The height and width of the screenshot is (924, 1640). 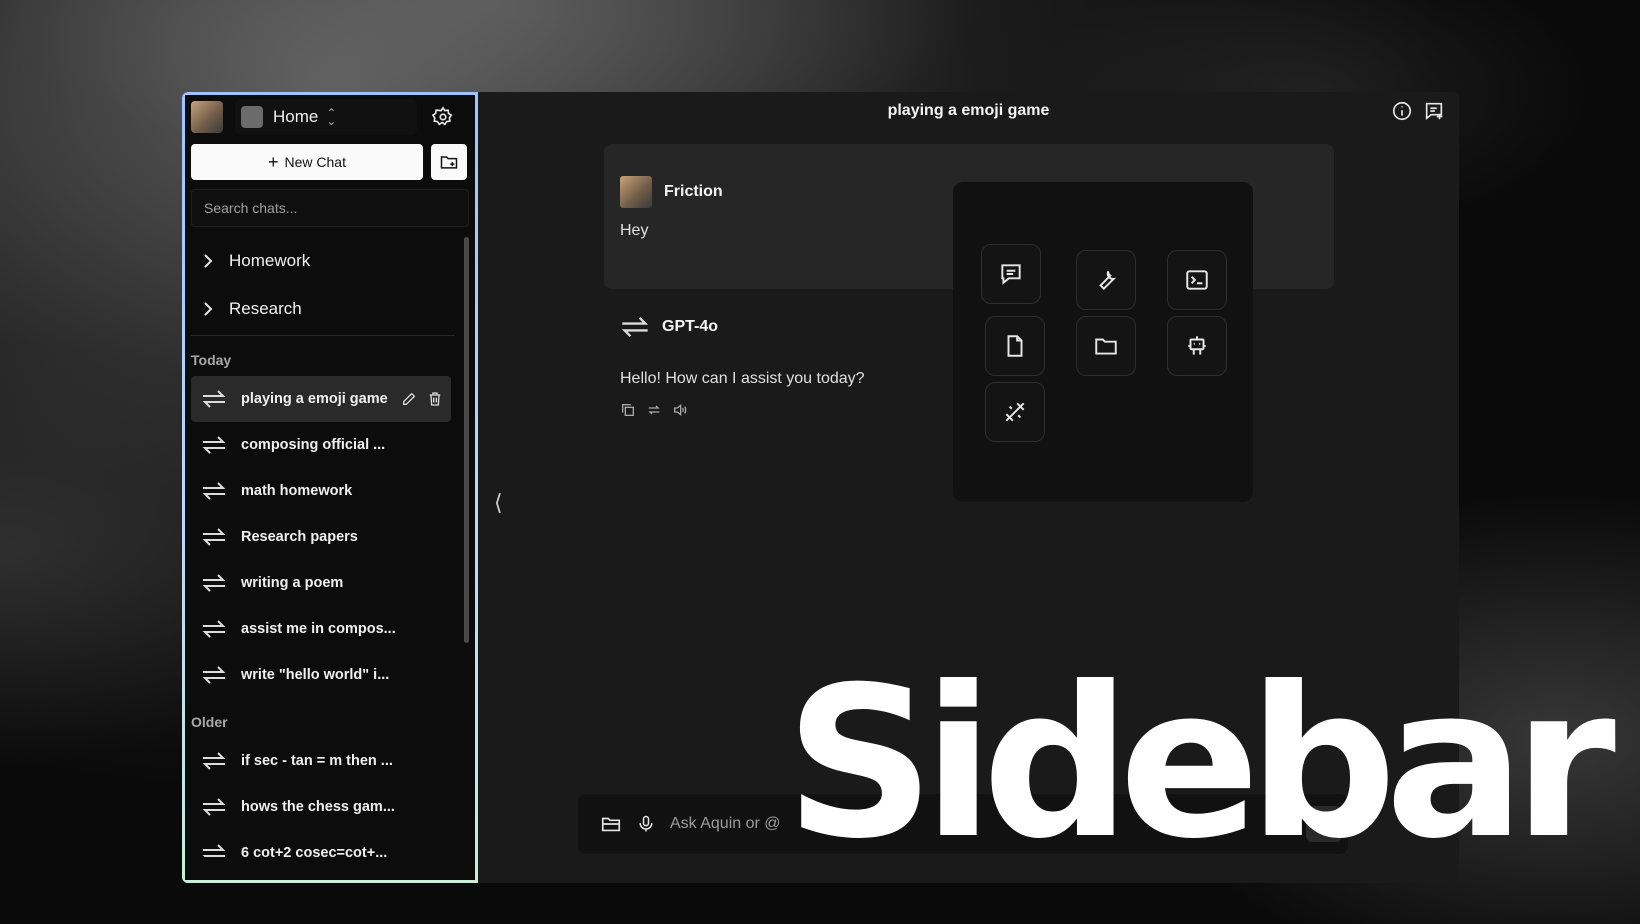 I want to click on user-avatar, so click(x=207, y=117).